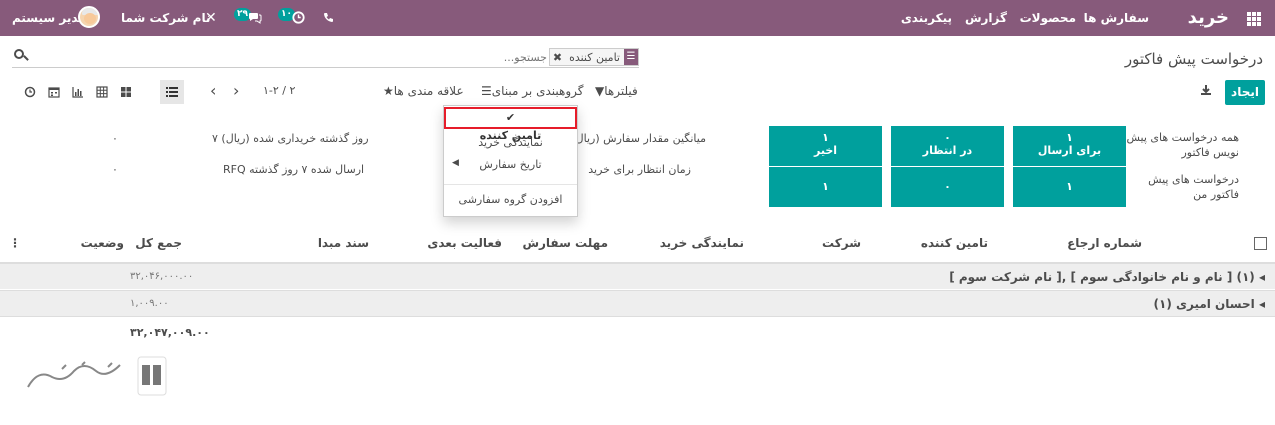 This screenshot has height=425, width=1275. I want to click on pivot-view-icon, so click(102, 92).